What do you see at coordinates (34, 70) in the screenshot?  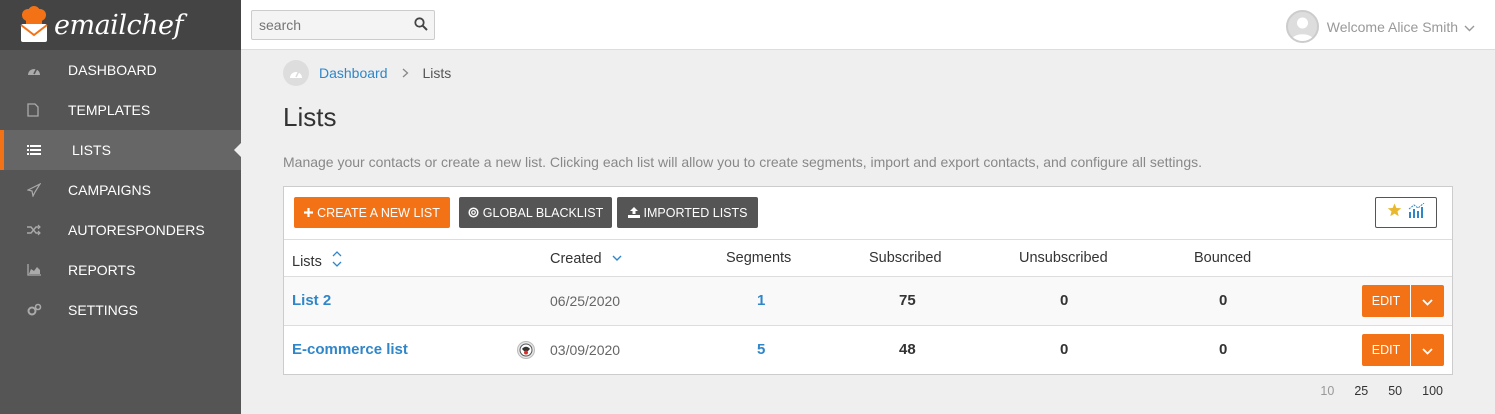 I see `gauge-icon` at bounding box center [34, 70].